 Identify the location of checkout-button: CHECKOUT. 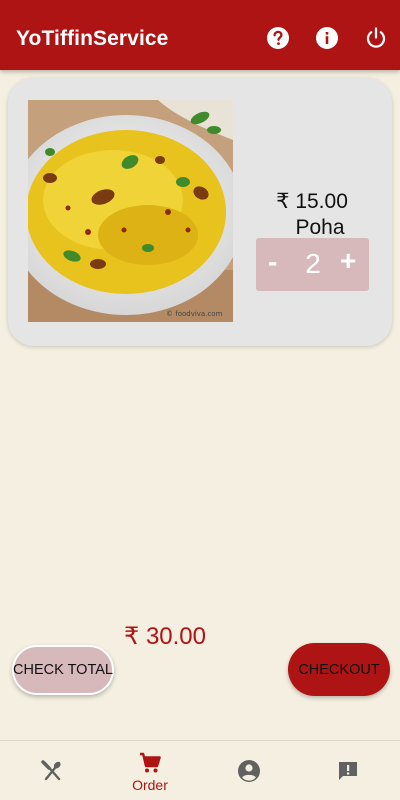
(339, 669).